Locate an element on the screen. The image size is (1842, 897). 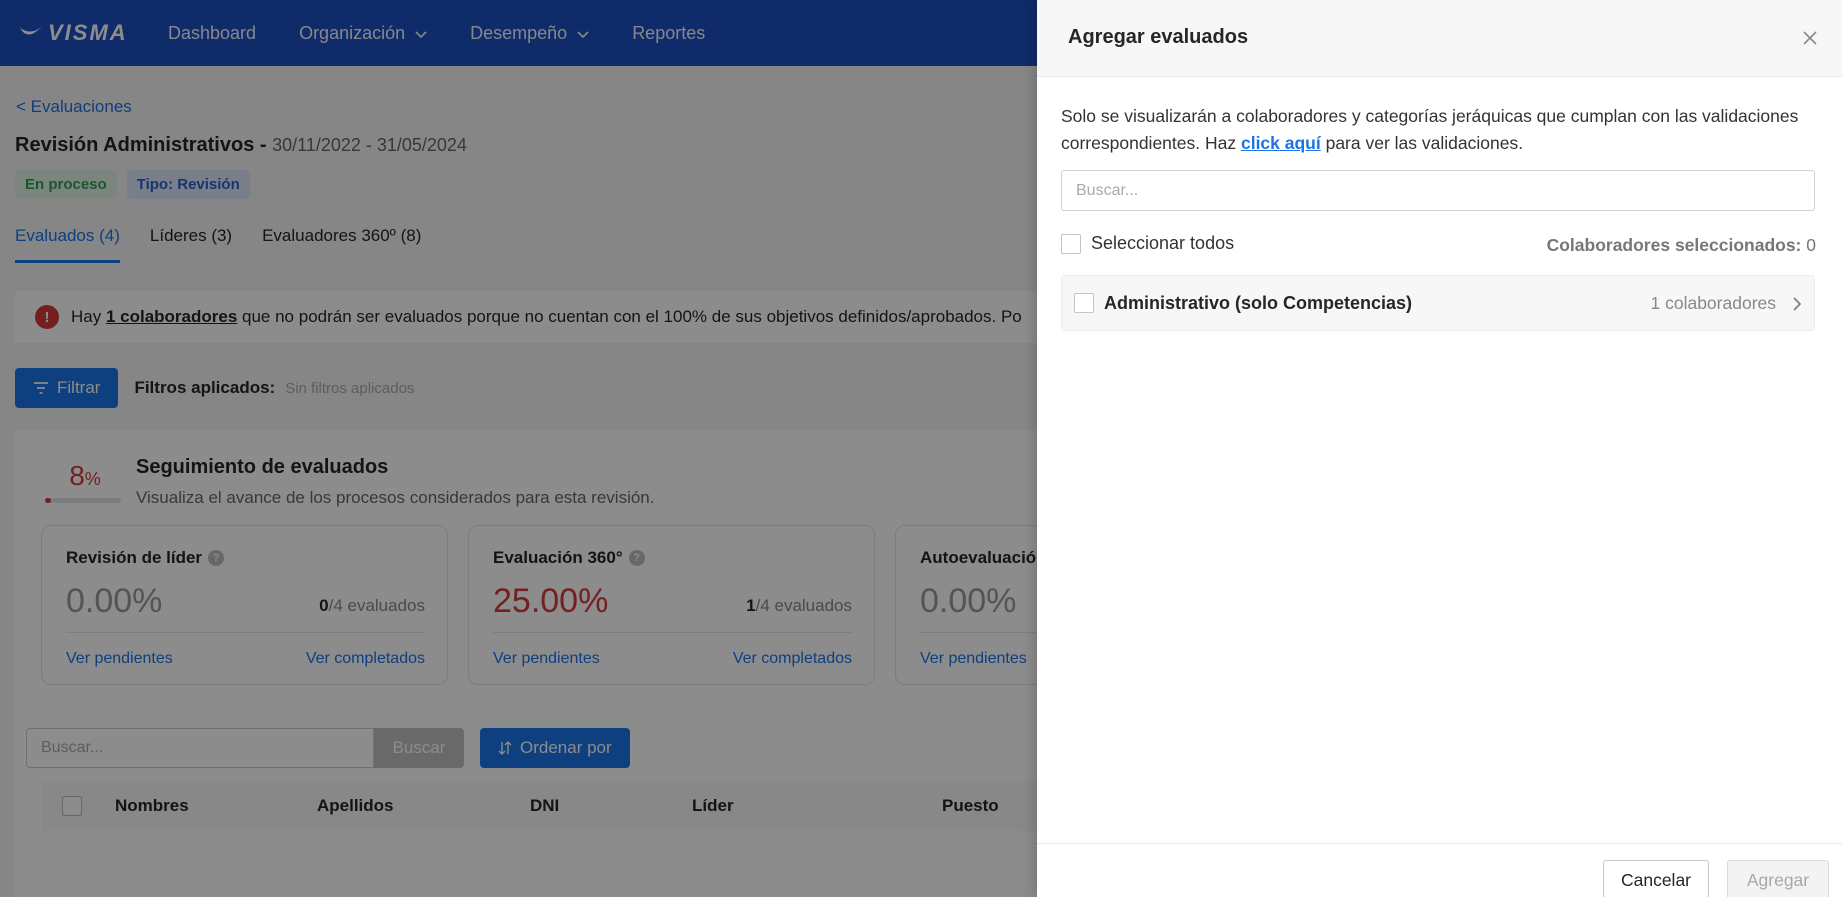
select-all-label: Seleccionar todos is located at coordinates (1163, 243).